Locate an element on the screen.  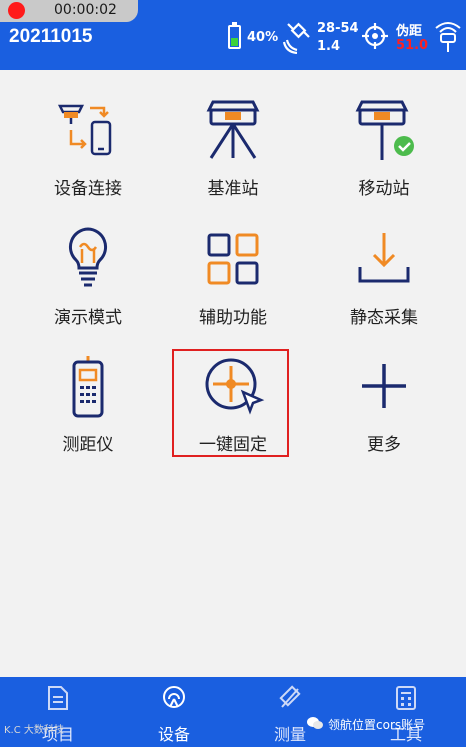
rangefinder-icon is located at coordinates (88, 387).